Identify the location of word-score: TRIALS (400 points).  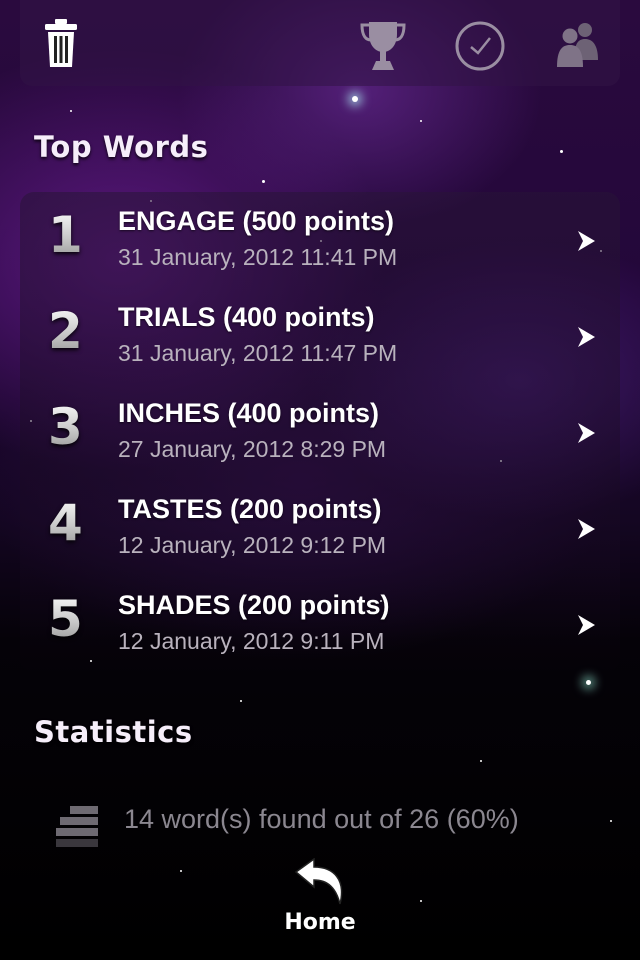
(246, 317).